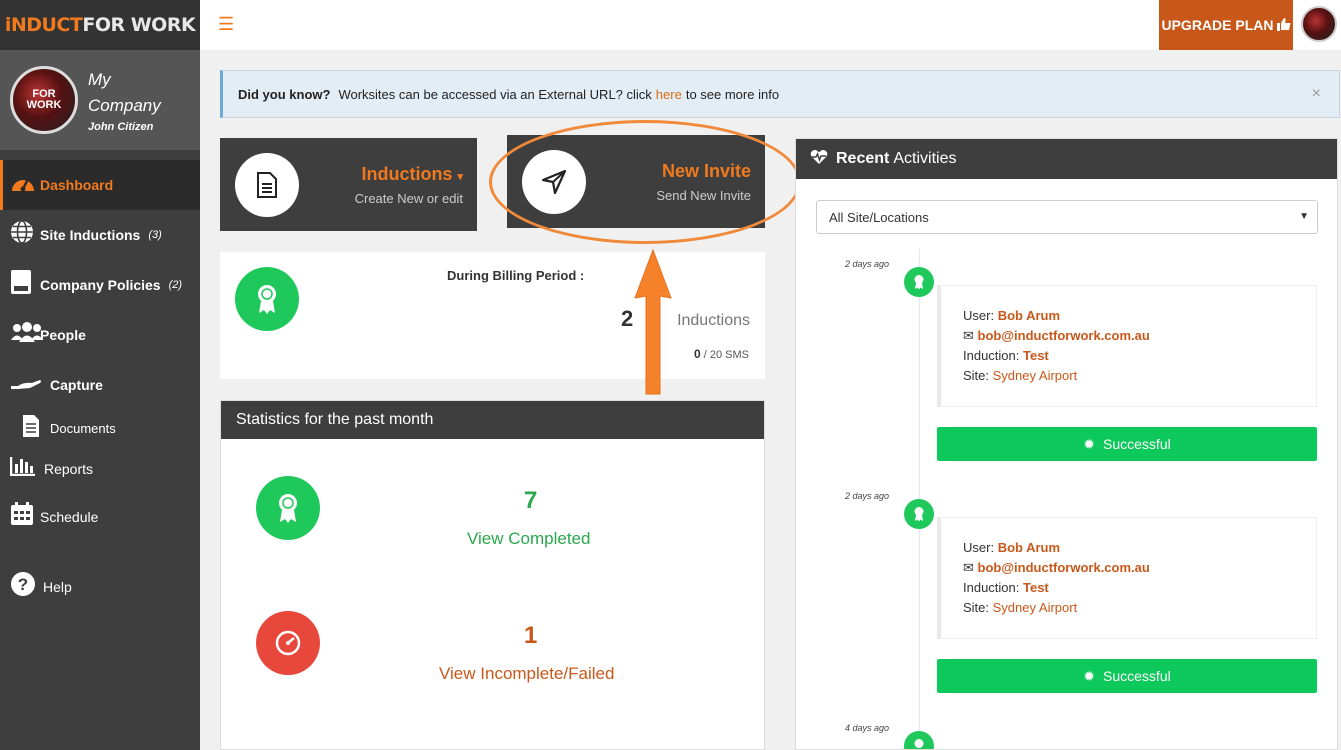  What do you see at coordinates (1217, 25) in the screenshot?
I see `upgrade-plan-label: UPGRADE PLAN` at bounding box center [1217, 25].